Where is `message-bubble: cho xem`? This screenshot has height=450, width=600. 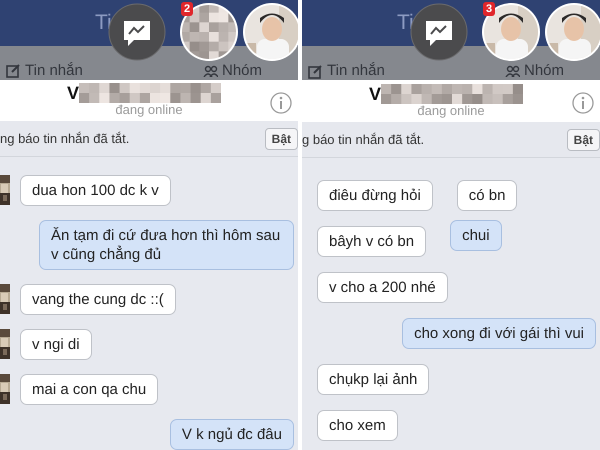 message-bubble: cho xem is located at coordinates (357, 425).